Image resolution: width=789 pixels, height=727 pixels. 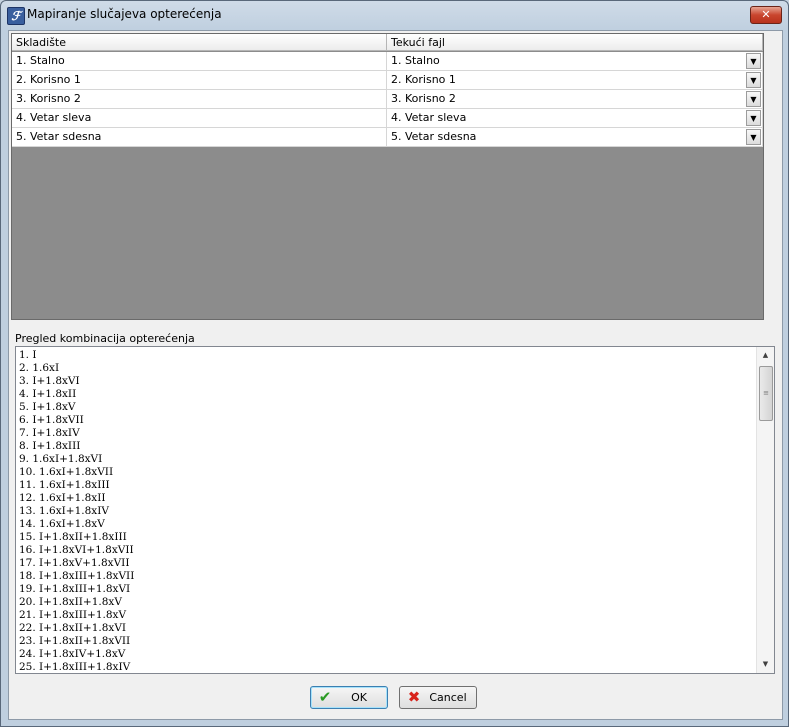 I want to click on list-item: 8. I+1.8xIII, so click(x=388, y=446).